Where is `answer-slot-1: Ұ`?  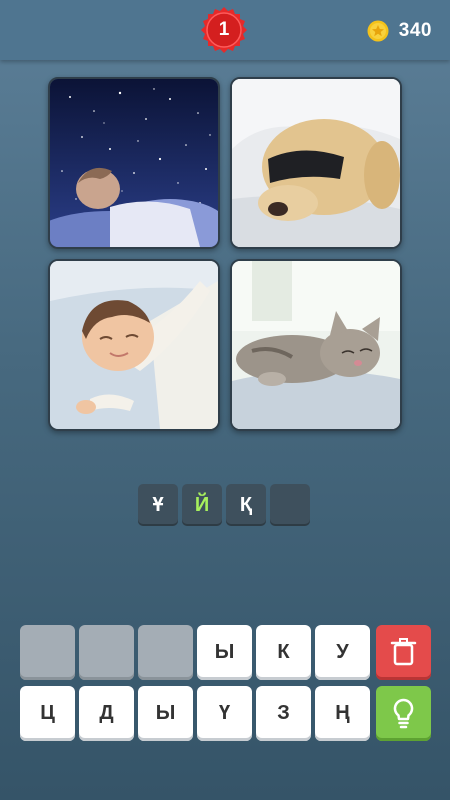
answer-slot-1: Ұ is located at coordinates (158, 505).